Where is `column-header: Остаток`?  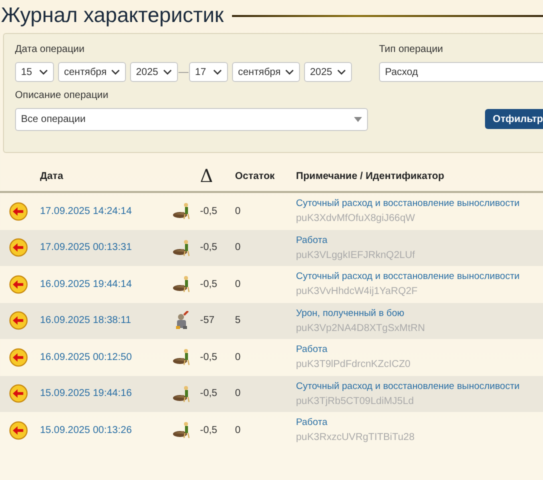 column-header: Остаток is located at coordinates (255, 176).